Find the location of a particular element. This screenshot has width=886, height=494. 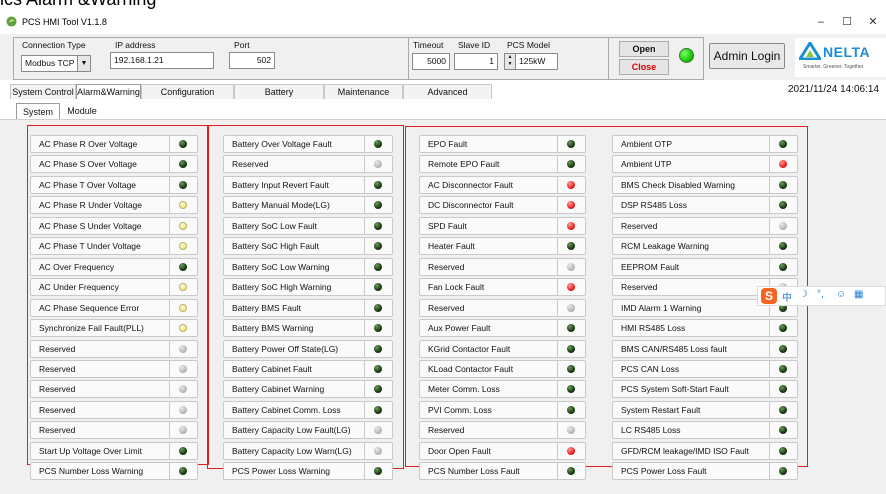

close-window-button: ✕ is located at coordinates (873, 22).